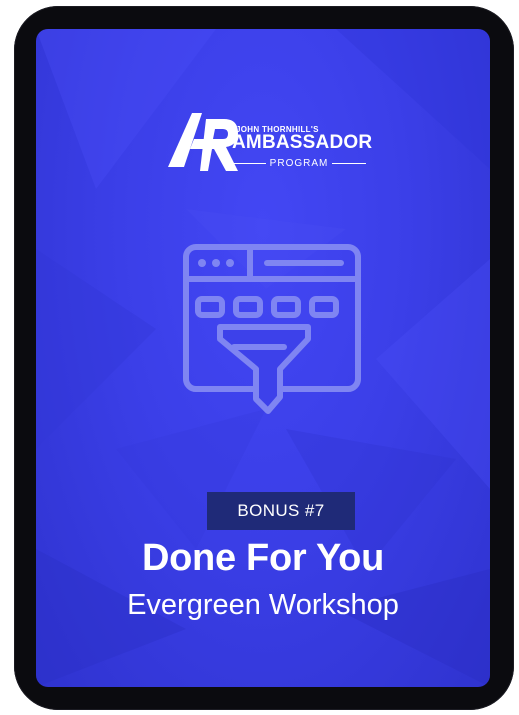 This screenshot has width=519, height=715. Describe the element at coordinates (302, 142) in the screenshot. I see `logo-wordmark: AMBASSADOR` at that location.